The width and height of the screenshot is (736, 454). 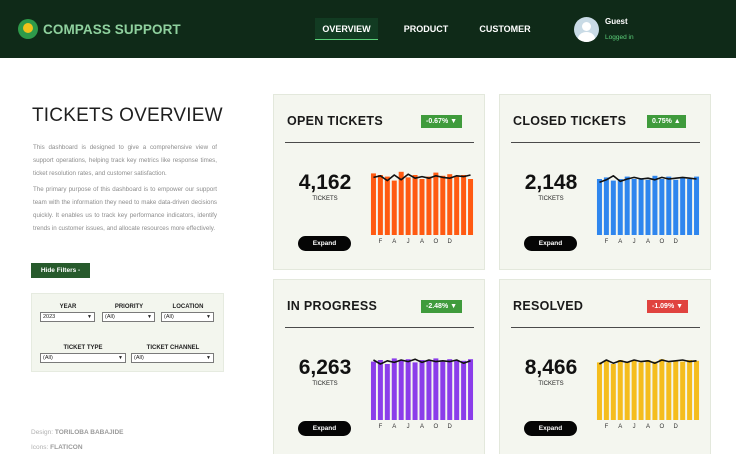 I want to click on filter-year-value: 2023, so click(x=49, y=317).